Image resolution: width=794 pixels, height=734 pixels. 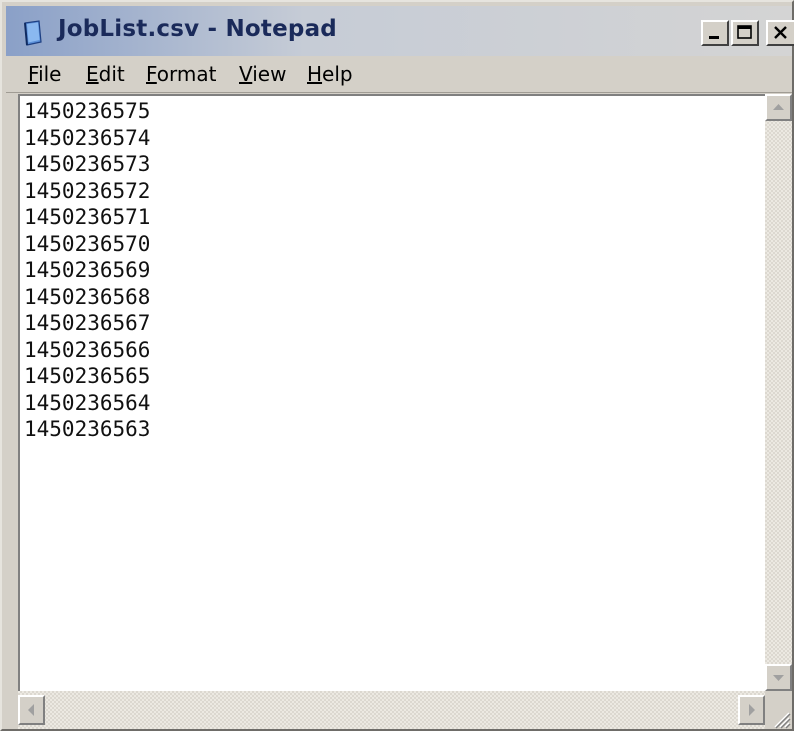 I want to click on arrow-up-icon, so click(x=778, y=107).